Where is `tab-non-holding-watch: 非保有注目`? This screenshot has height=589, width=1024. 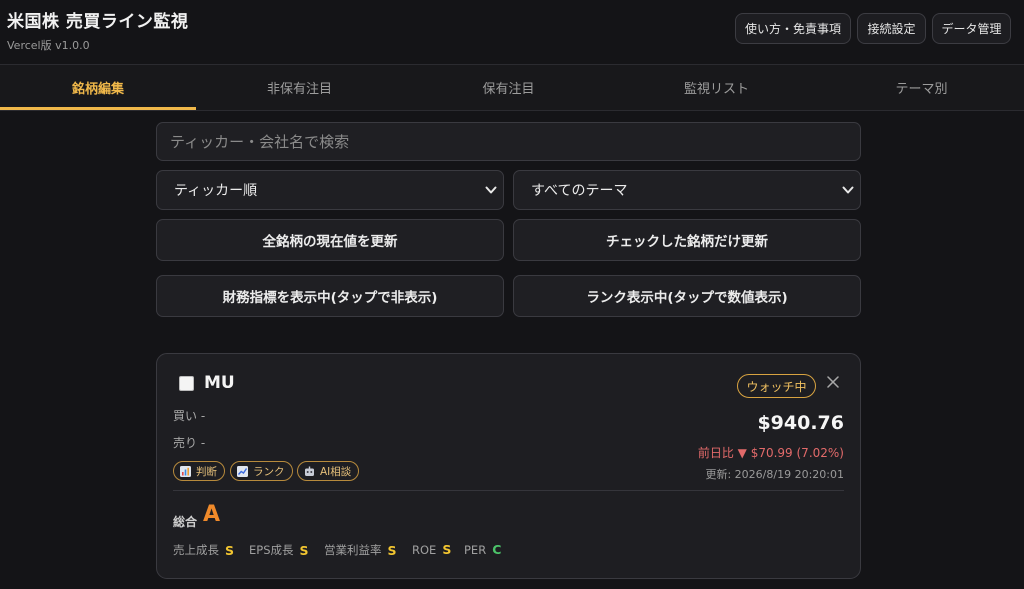 tab-non-holding-watch: 非保有注目 is located at coordinates (299, 87).